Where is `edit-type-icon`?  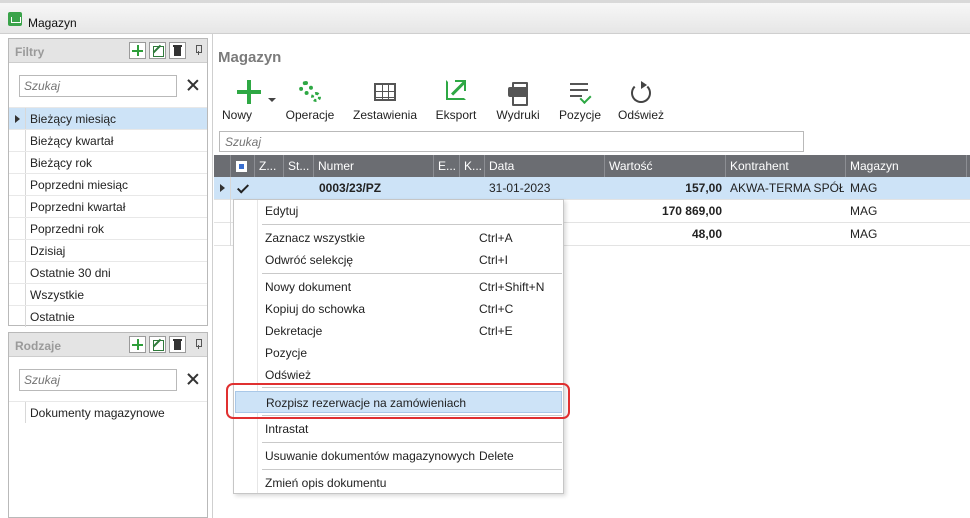 edit-type-icon is located at coordinates (157, 344).